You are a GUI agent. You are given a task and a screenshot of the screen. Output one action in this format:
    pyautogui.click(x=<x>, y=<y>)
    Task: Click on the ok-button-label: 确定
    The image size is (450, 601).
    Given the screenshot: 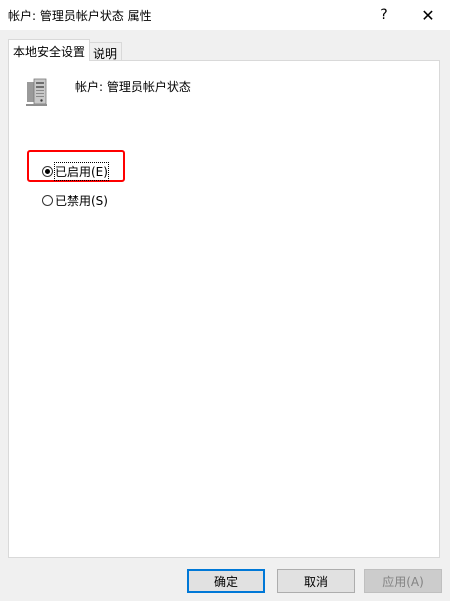 What is the action you would take?
    pyautogui.click(x=225, y=581)
    